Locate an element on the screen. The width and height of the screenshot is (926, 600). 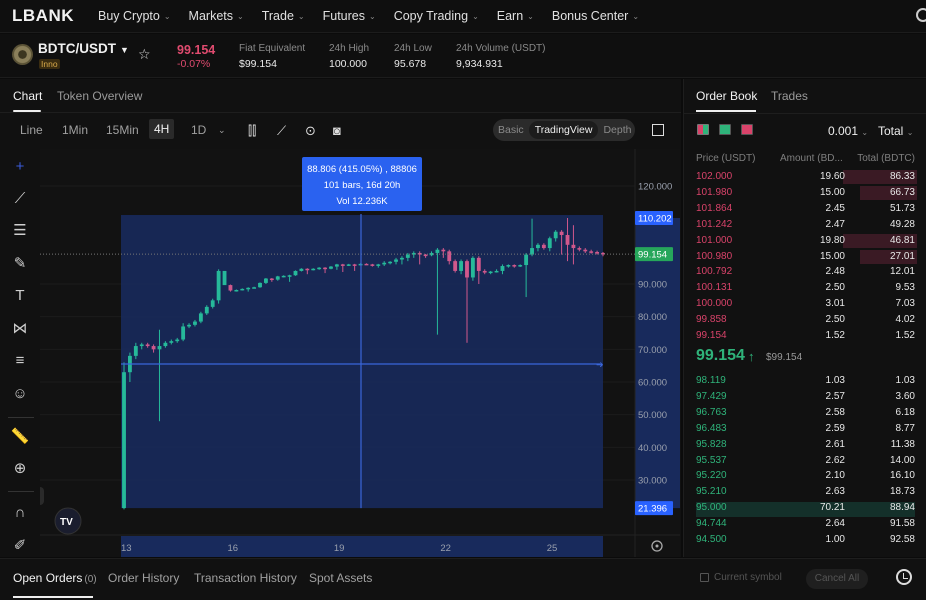
nav-markets: Markets ⌄ is located at coordinates (216, 16).